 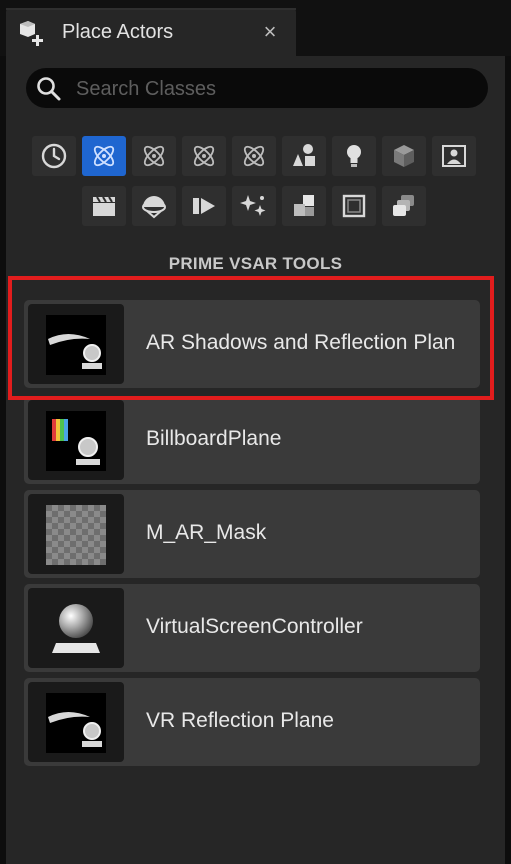 I want to click on search-input, so click(x=276, y=89).